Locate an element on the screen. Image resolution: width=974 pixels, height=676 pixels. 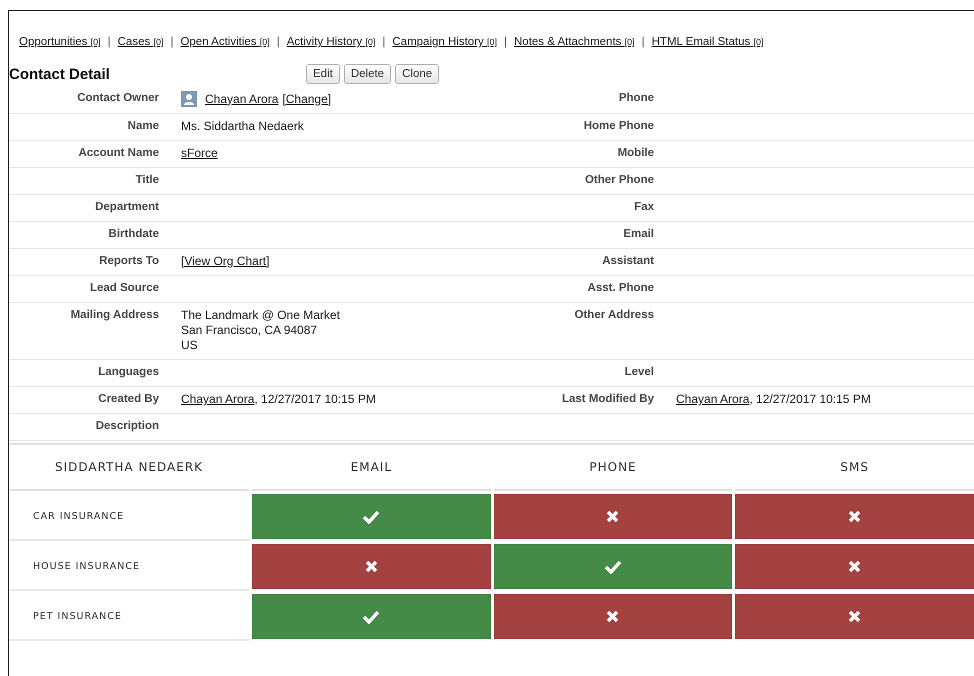
related-list-link: Activity History [0] is located at coordinates (331, 42).